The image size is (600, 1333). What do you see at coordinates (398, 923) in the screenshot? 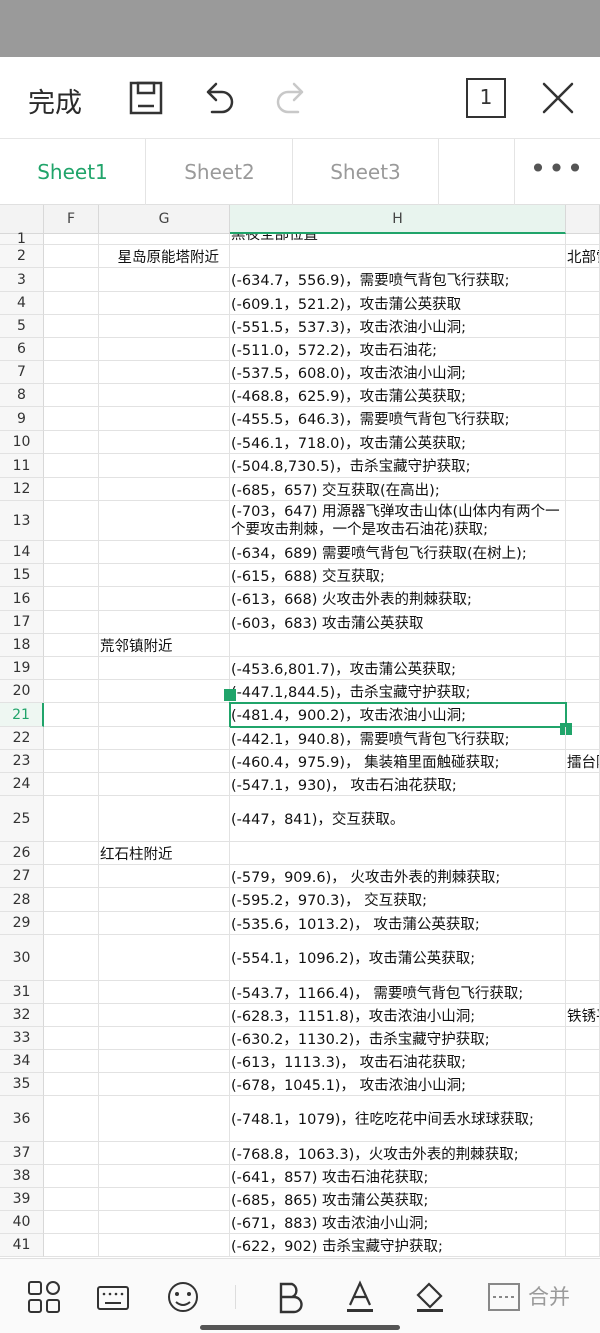
I see `cell-h: (-535.6，1013.2)， 攻击蒲公英获取;` at bounding box center [398, 923].